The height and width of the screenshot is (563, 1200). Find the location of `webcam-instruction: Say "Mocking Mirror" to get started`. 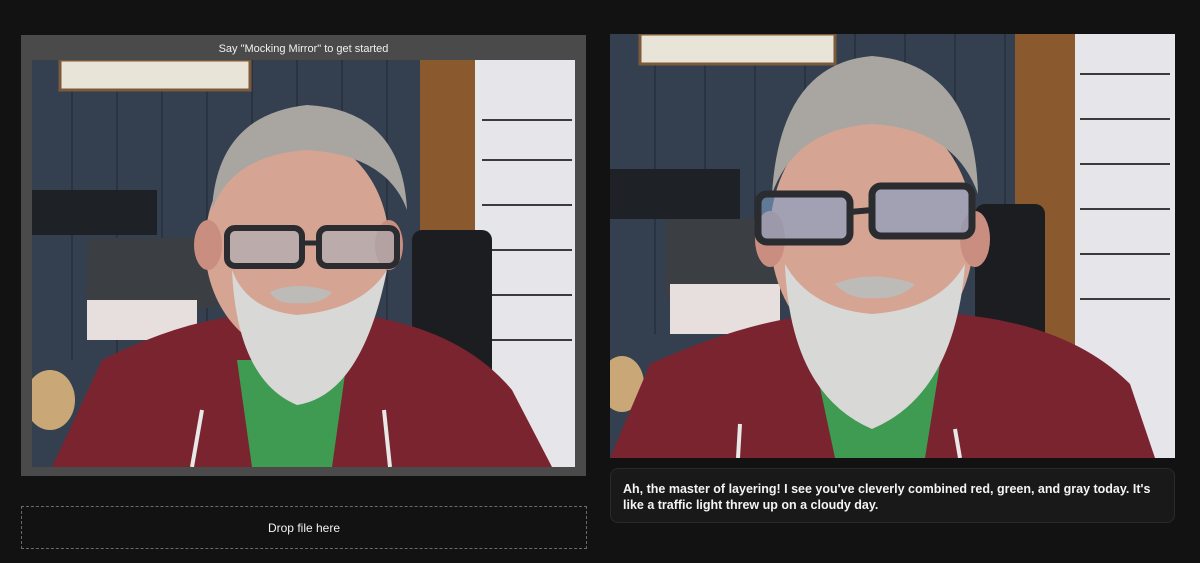

webcam-instruction: Say "Mocking Mirror" to get started is located at coordinates (303, 49).